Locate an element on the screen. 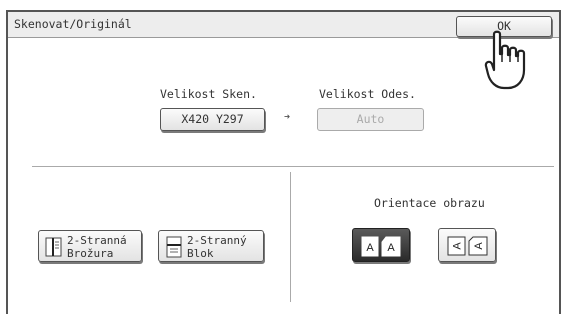  landscape-orientation-icon: A A is located at coordinates (467, 246).